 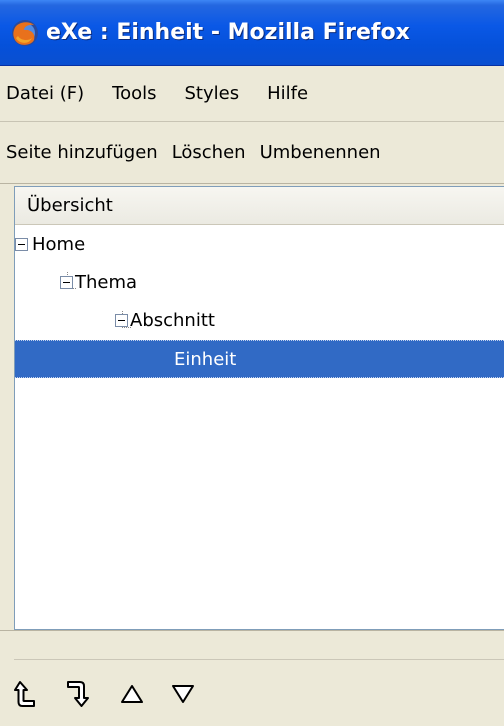 What do you see at coordinates (59, 244) in the screenshot?
I see `tree-item-label: Home` at bounding box center [59, 244].